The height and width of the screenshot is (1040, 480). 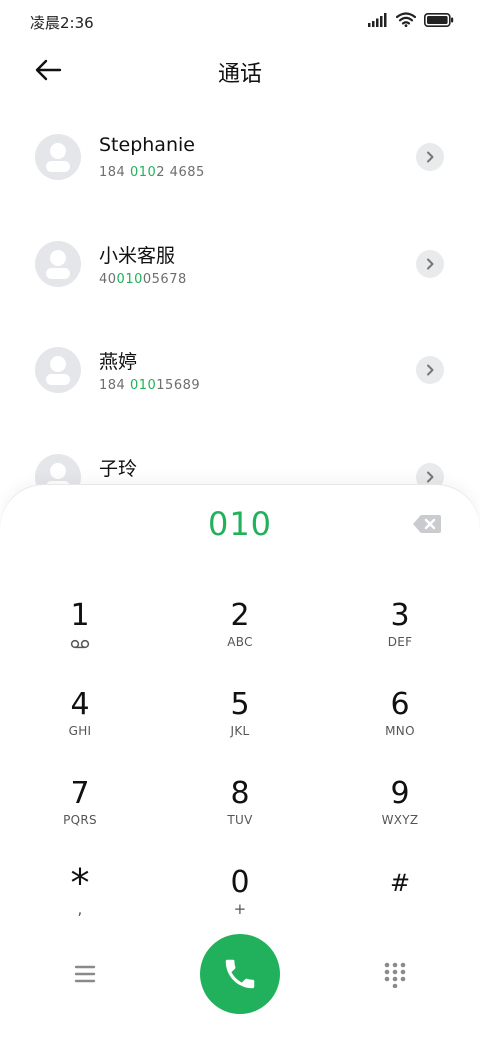 I want to click on key-digit: 2, so click(x=240, y=615).